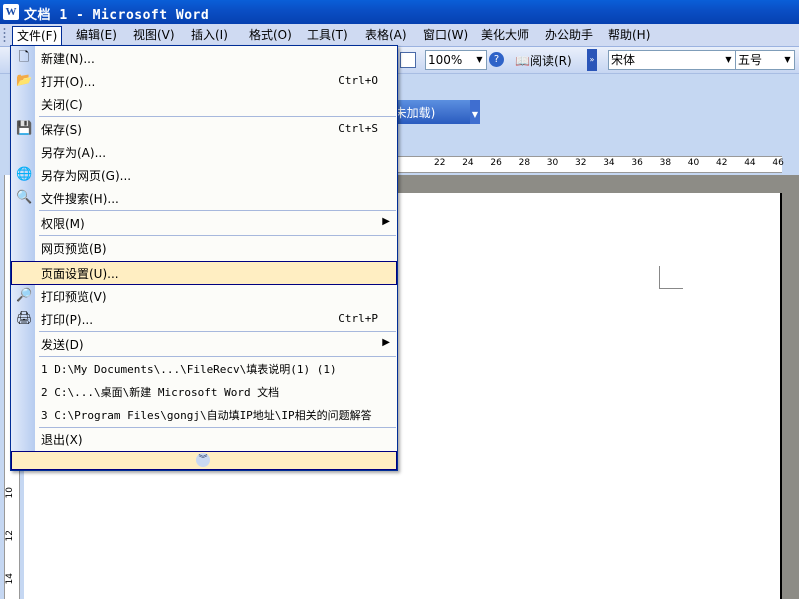 This screenshot has height=599, width=799. I want to click on font-size-select: 五号 ▼, so click(765, 60).